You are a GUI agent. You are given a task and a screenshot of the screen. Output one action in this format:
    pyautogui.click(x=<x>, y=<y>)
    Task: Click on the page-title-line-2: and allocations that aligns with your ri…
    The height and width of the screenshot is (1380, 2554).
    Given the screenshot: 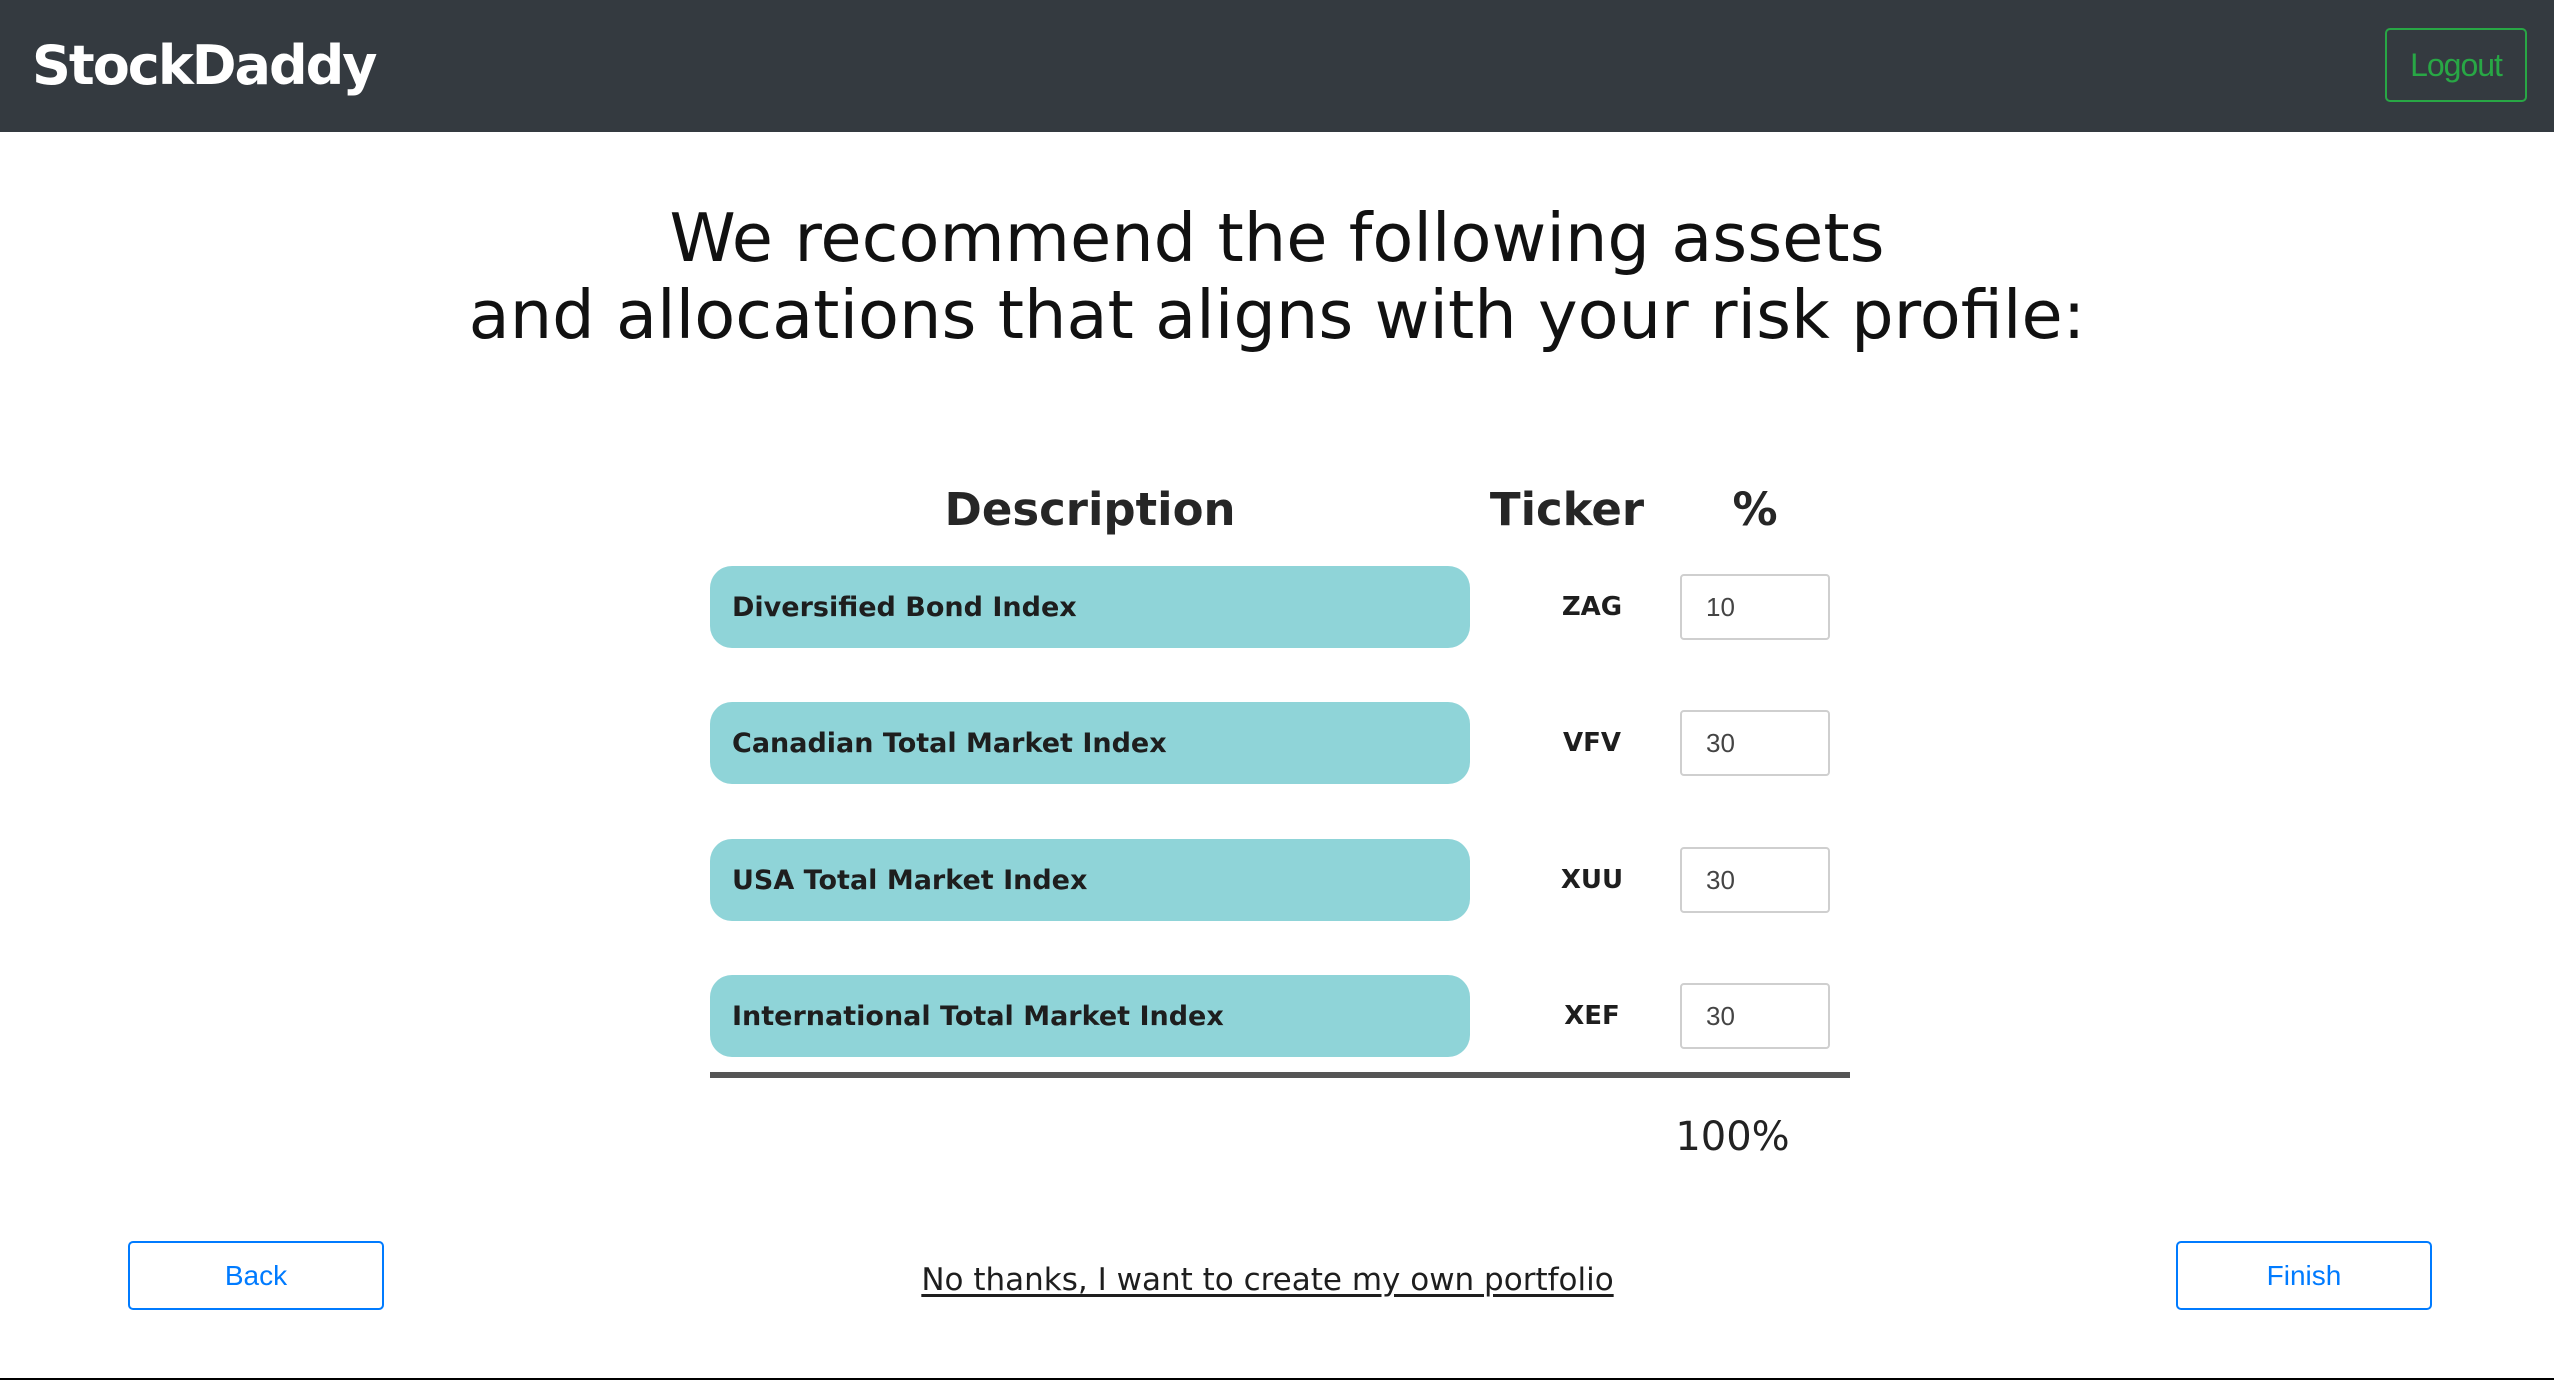 What is the action you would take?
    pyautogui.click(x=1277, y=315)
    